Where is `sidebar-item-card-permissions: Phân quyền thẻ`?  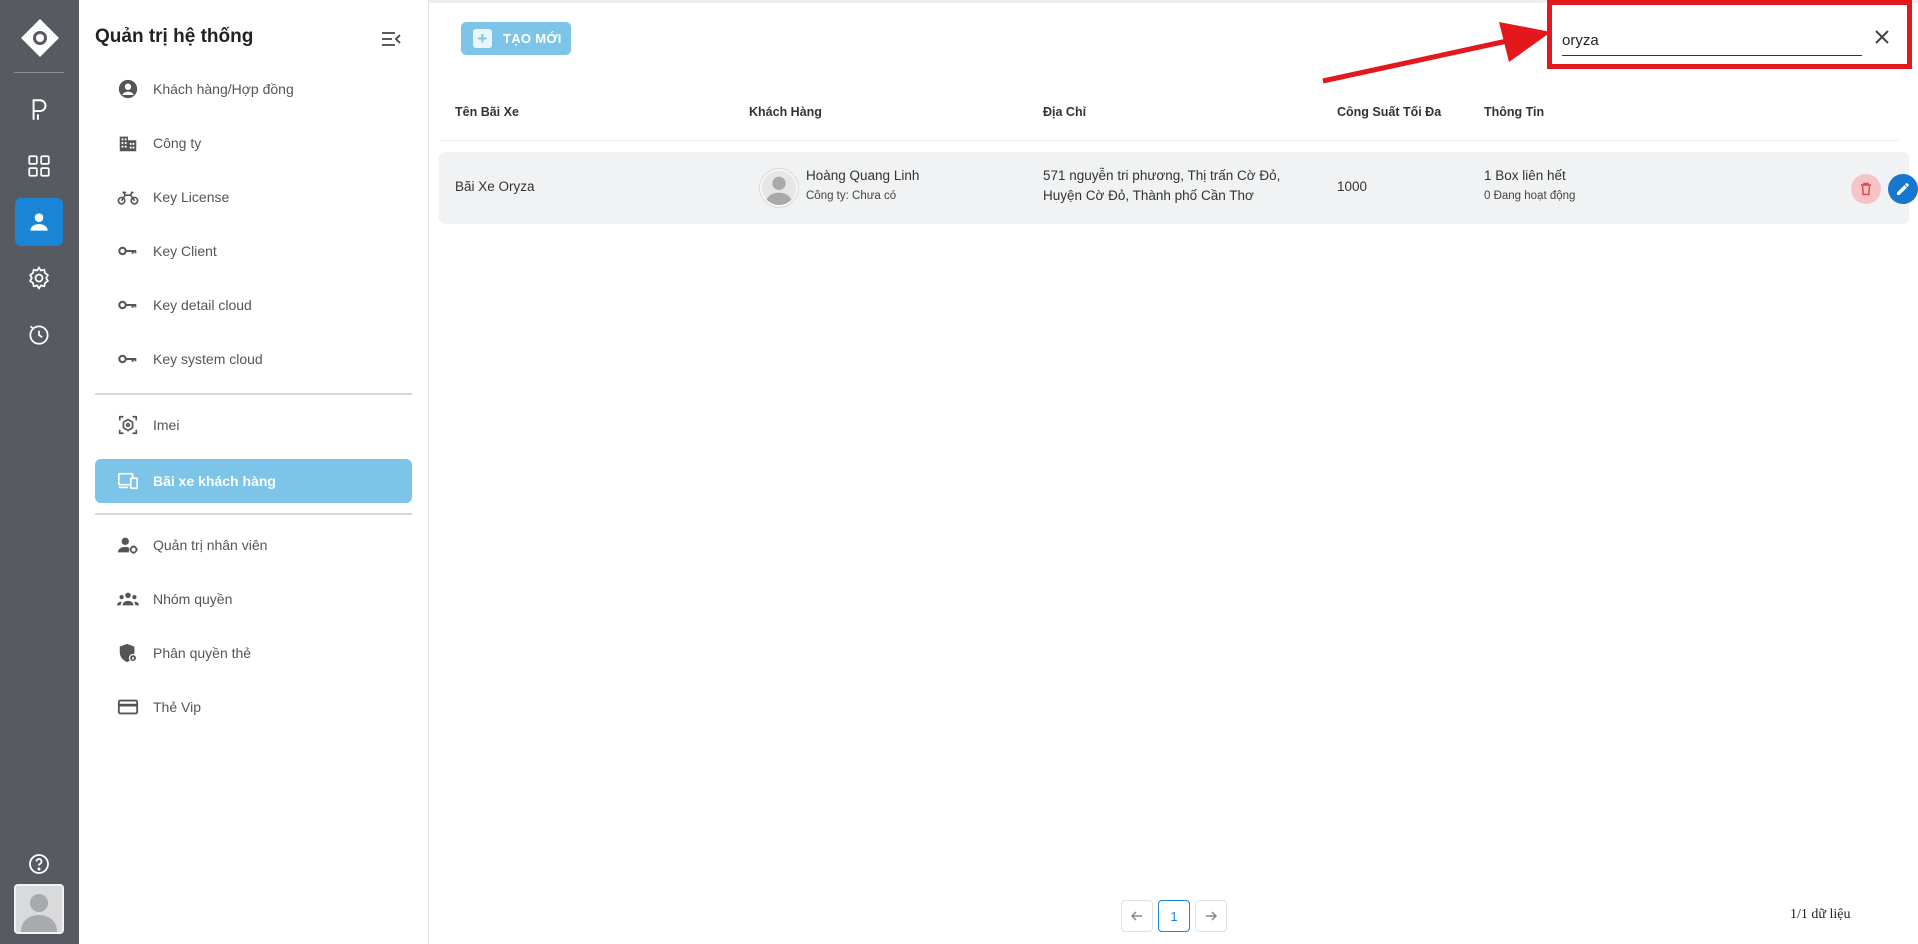 sidebar-item-card-permissions: Phân quyền thẻ is located at coordinates (253, 653).